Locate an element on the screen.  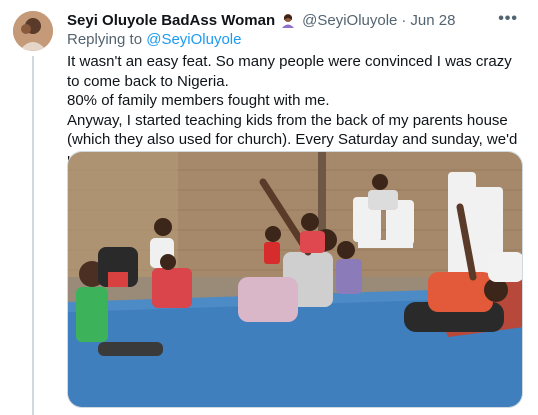
thread-connector-line is located at coordinates (33, 235).